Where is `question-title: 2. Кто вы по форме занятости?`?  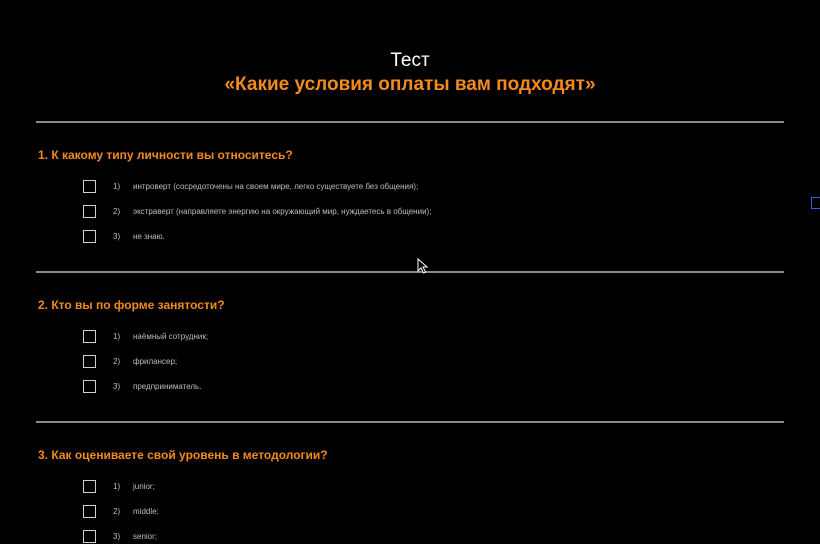
question-title: 2. Кто вы по форме занятости? is located at coordinates (131, 305).